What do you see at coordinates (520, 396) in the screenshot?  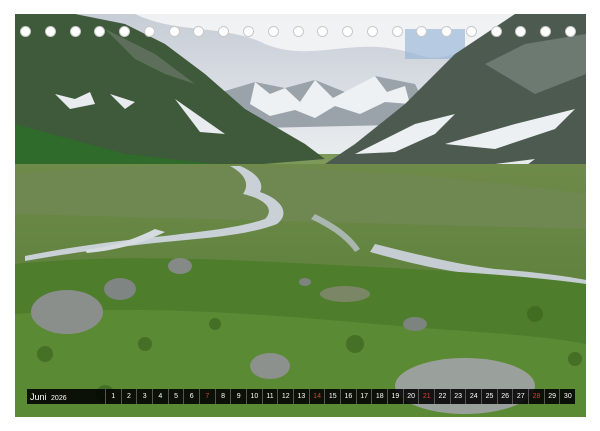 I see `day-cell: 27` at bounding box center [520, 396].